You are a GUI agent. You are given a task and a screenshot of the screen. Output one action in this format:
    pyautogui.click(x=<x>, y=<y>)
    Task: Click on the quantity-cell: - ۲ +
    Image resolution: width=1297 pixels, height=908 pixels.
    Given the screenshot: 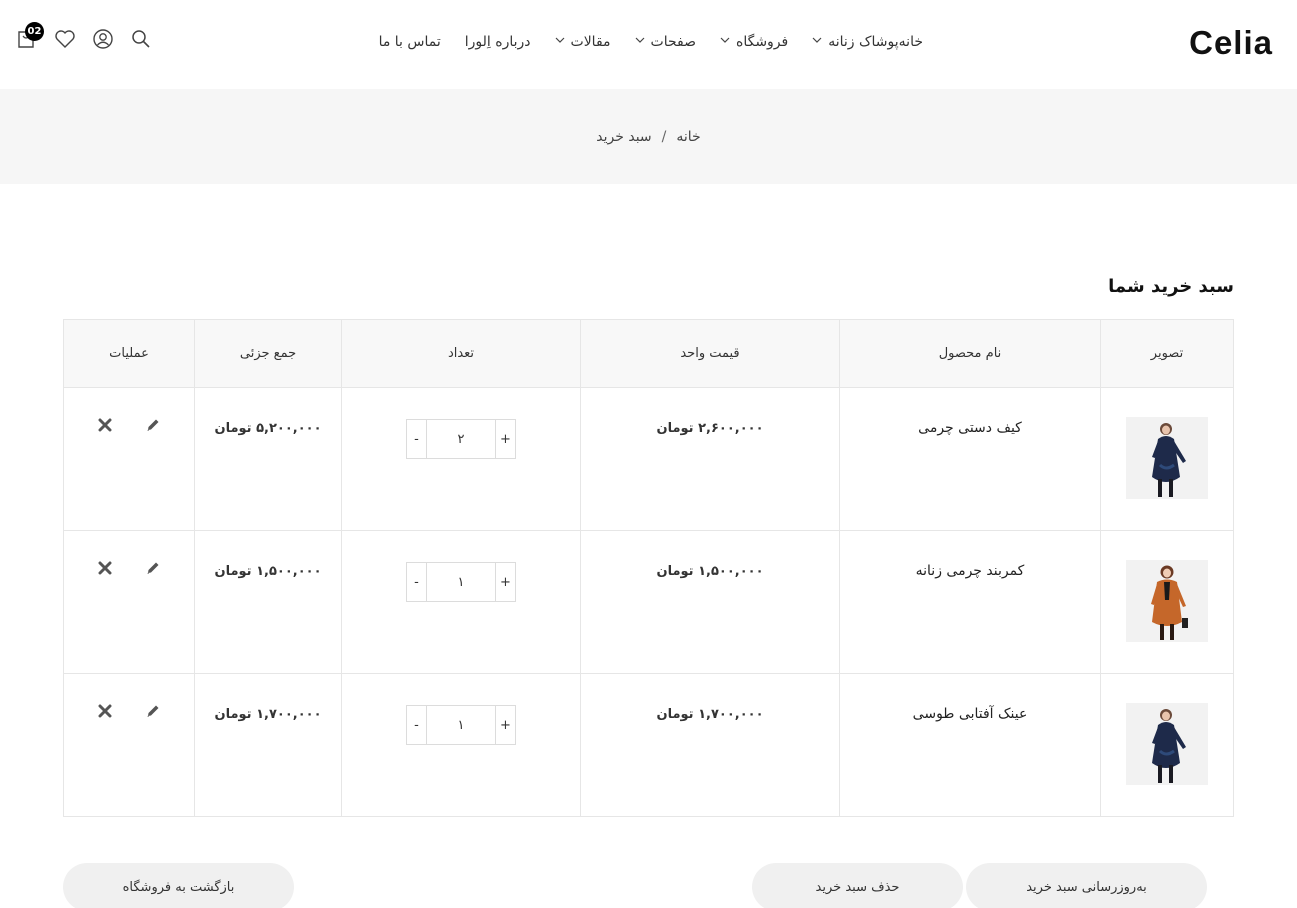 What is the action you would take?
    pyautogui.click(x=461, y=459)
    